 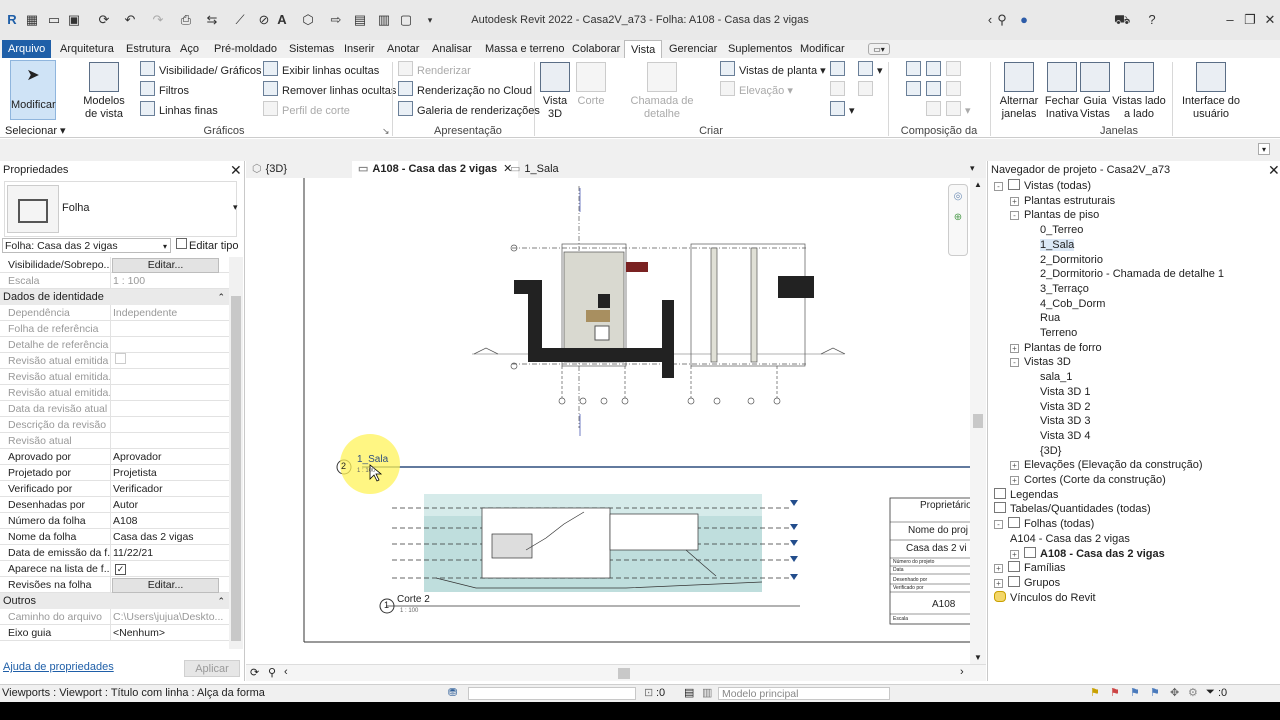 I want to click on ribbon-tab-14: Modificar, so click(x=822, y=49).